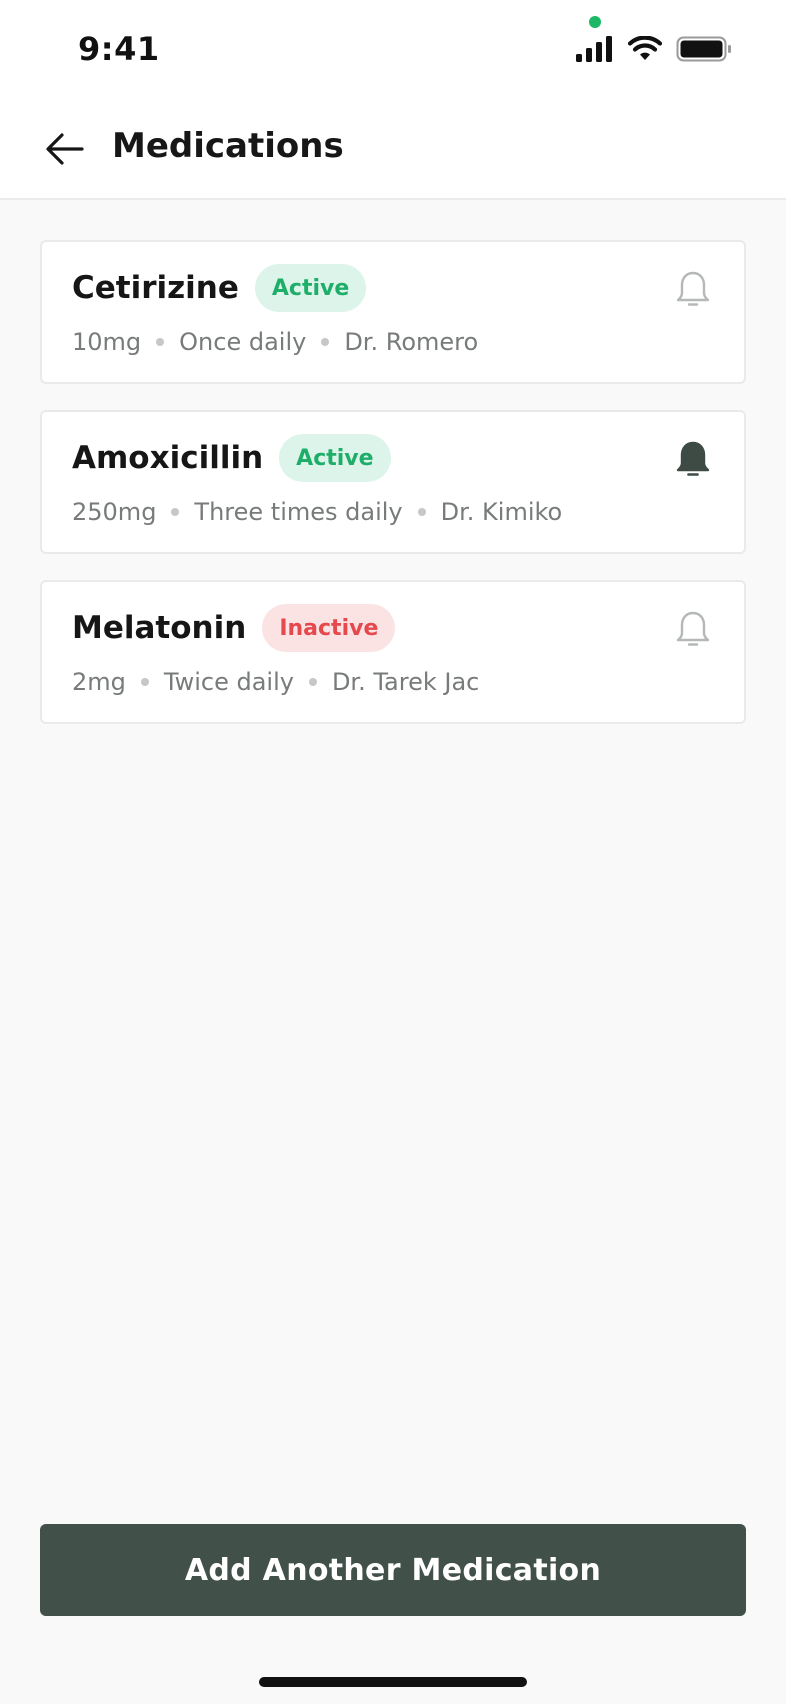  What do you see at coordinates (243, 342) in the screenshot?
I see `medication-frequency: Once daily` at bounding box center [243, 342].